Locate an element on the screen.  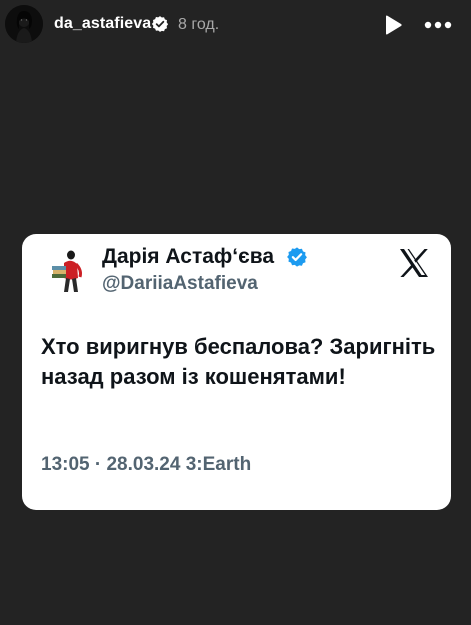
avatar is located at coordinates (24, 24).